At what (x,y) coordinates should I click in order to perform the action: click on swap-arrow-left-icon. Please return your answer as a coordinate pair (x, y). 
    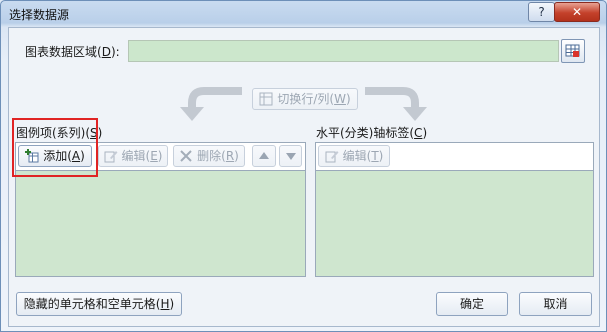
    Looking at the image, I should click on (211, 103).